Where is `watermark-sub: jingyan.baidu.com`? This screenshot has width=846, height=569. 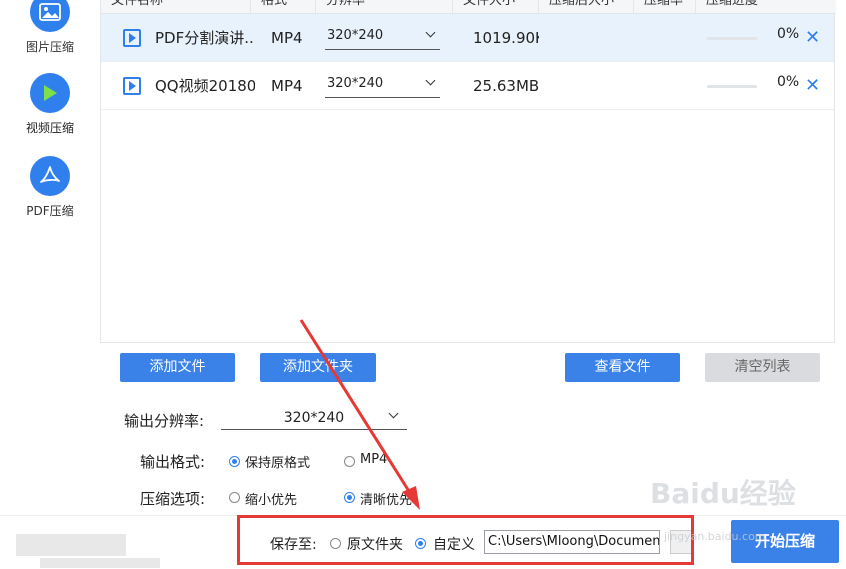 watermark-sub: jingyan.baidu.com is located at coordinates (715, 536).